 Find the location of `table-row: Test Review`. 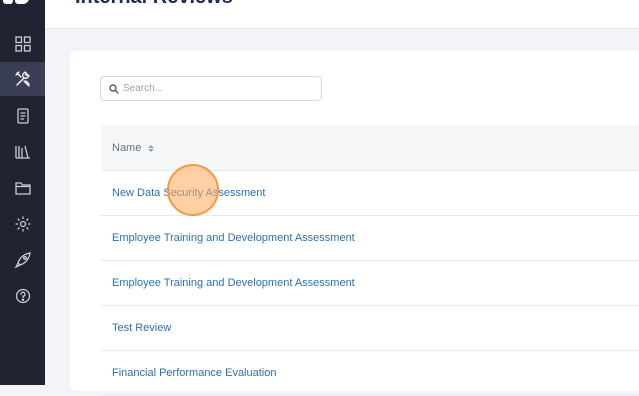

table-row: Test Review is located at coordinates (370, 328).